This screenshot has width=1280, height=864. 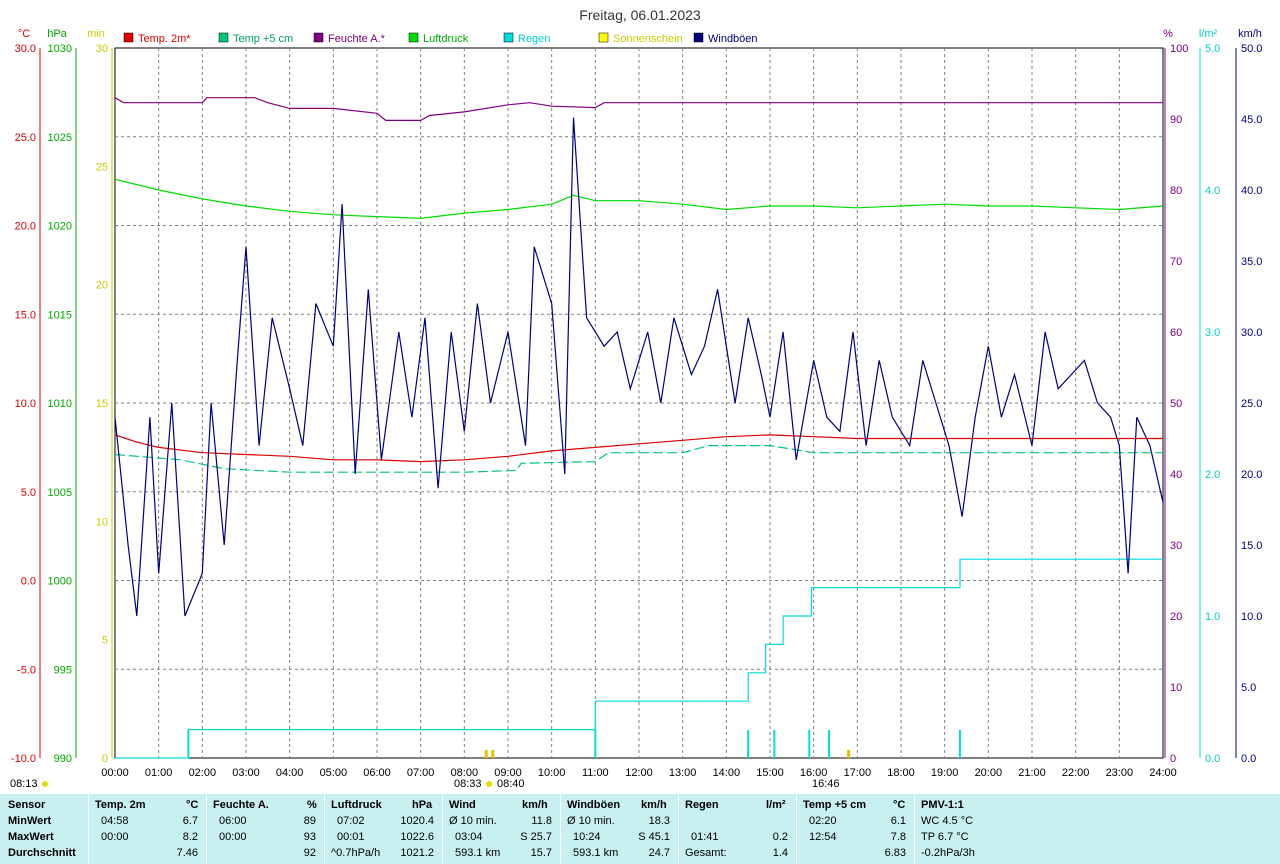 I want to click on temp-tick-label: 5.0, so click(x=28, y=493).